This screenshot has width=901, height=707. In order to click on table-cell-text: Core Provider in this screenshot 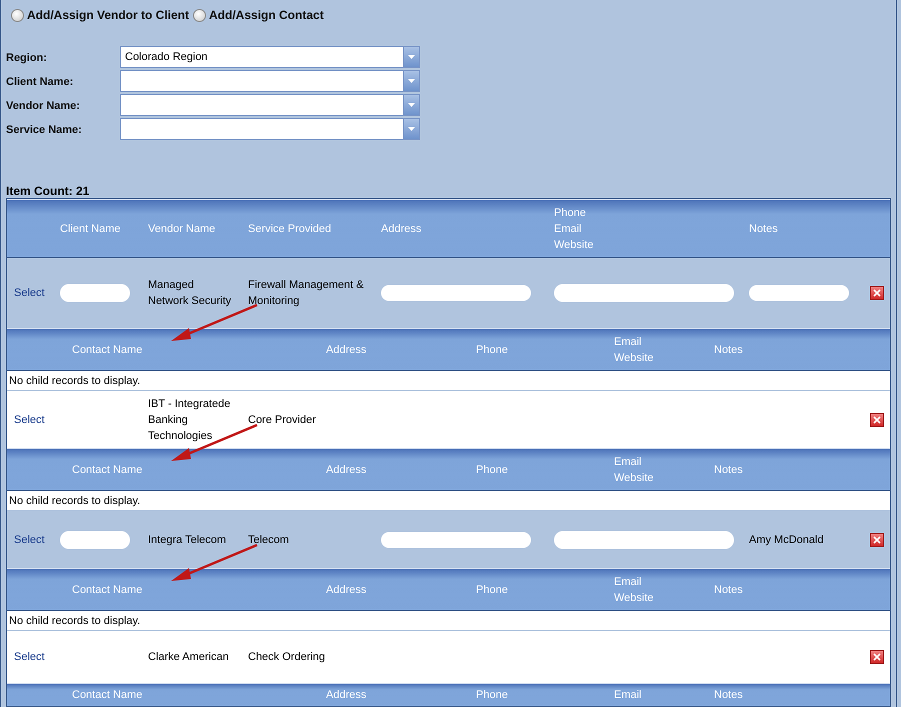, I will do `click(282, 420)`.